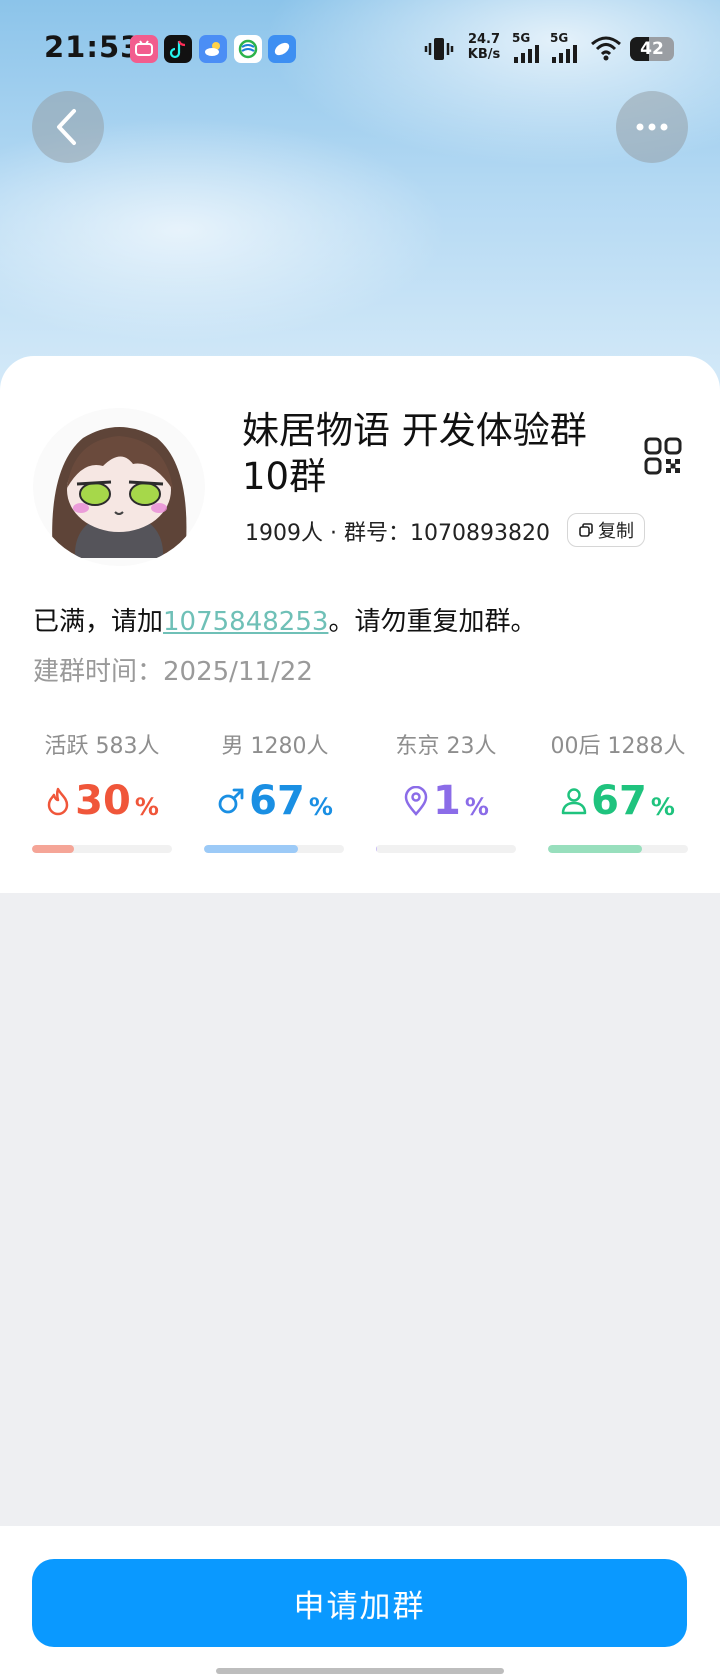  What do you see at coordinates (282, 49) in the screenshot?
I see `browser-icon` at bounding box center [282, 49].